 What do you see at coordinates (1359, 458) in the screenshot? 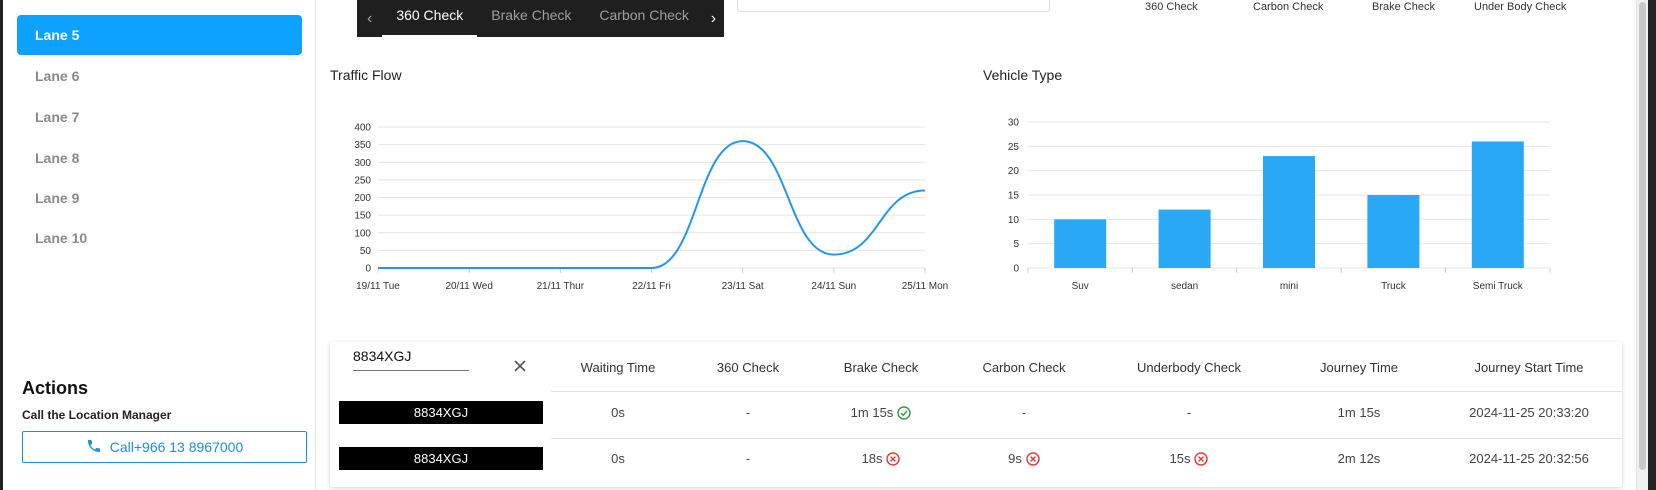
I see `cell-journey-time: 2m 12s` at bounding box center [1359, 458].